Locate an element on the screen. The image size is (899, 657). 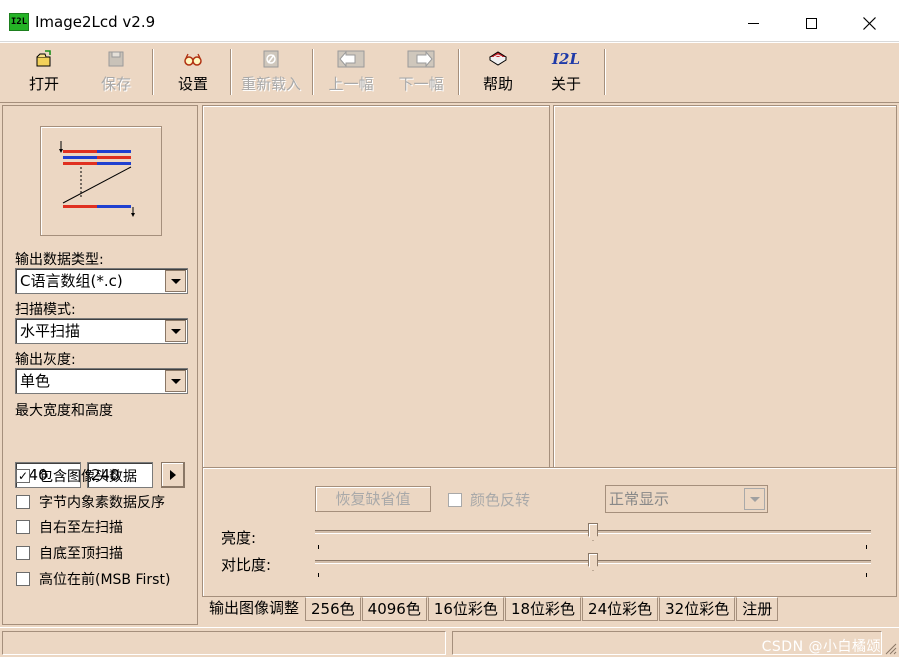
output-type-value: C语言数组(*.c) is located at coordinates (71, 281).